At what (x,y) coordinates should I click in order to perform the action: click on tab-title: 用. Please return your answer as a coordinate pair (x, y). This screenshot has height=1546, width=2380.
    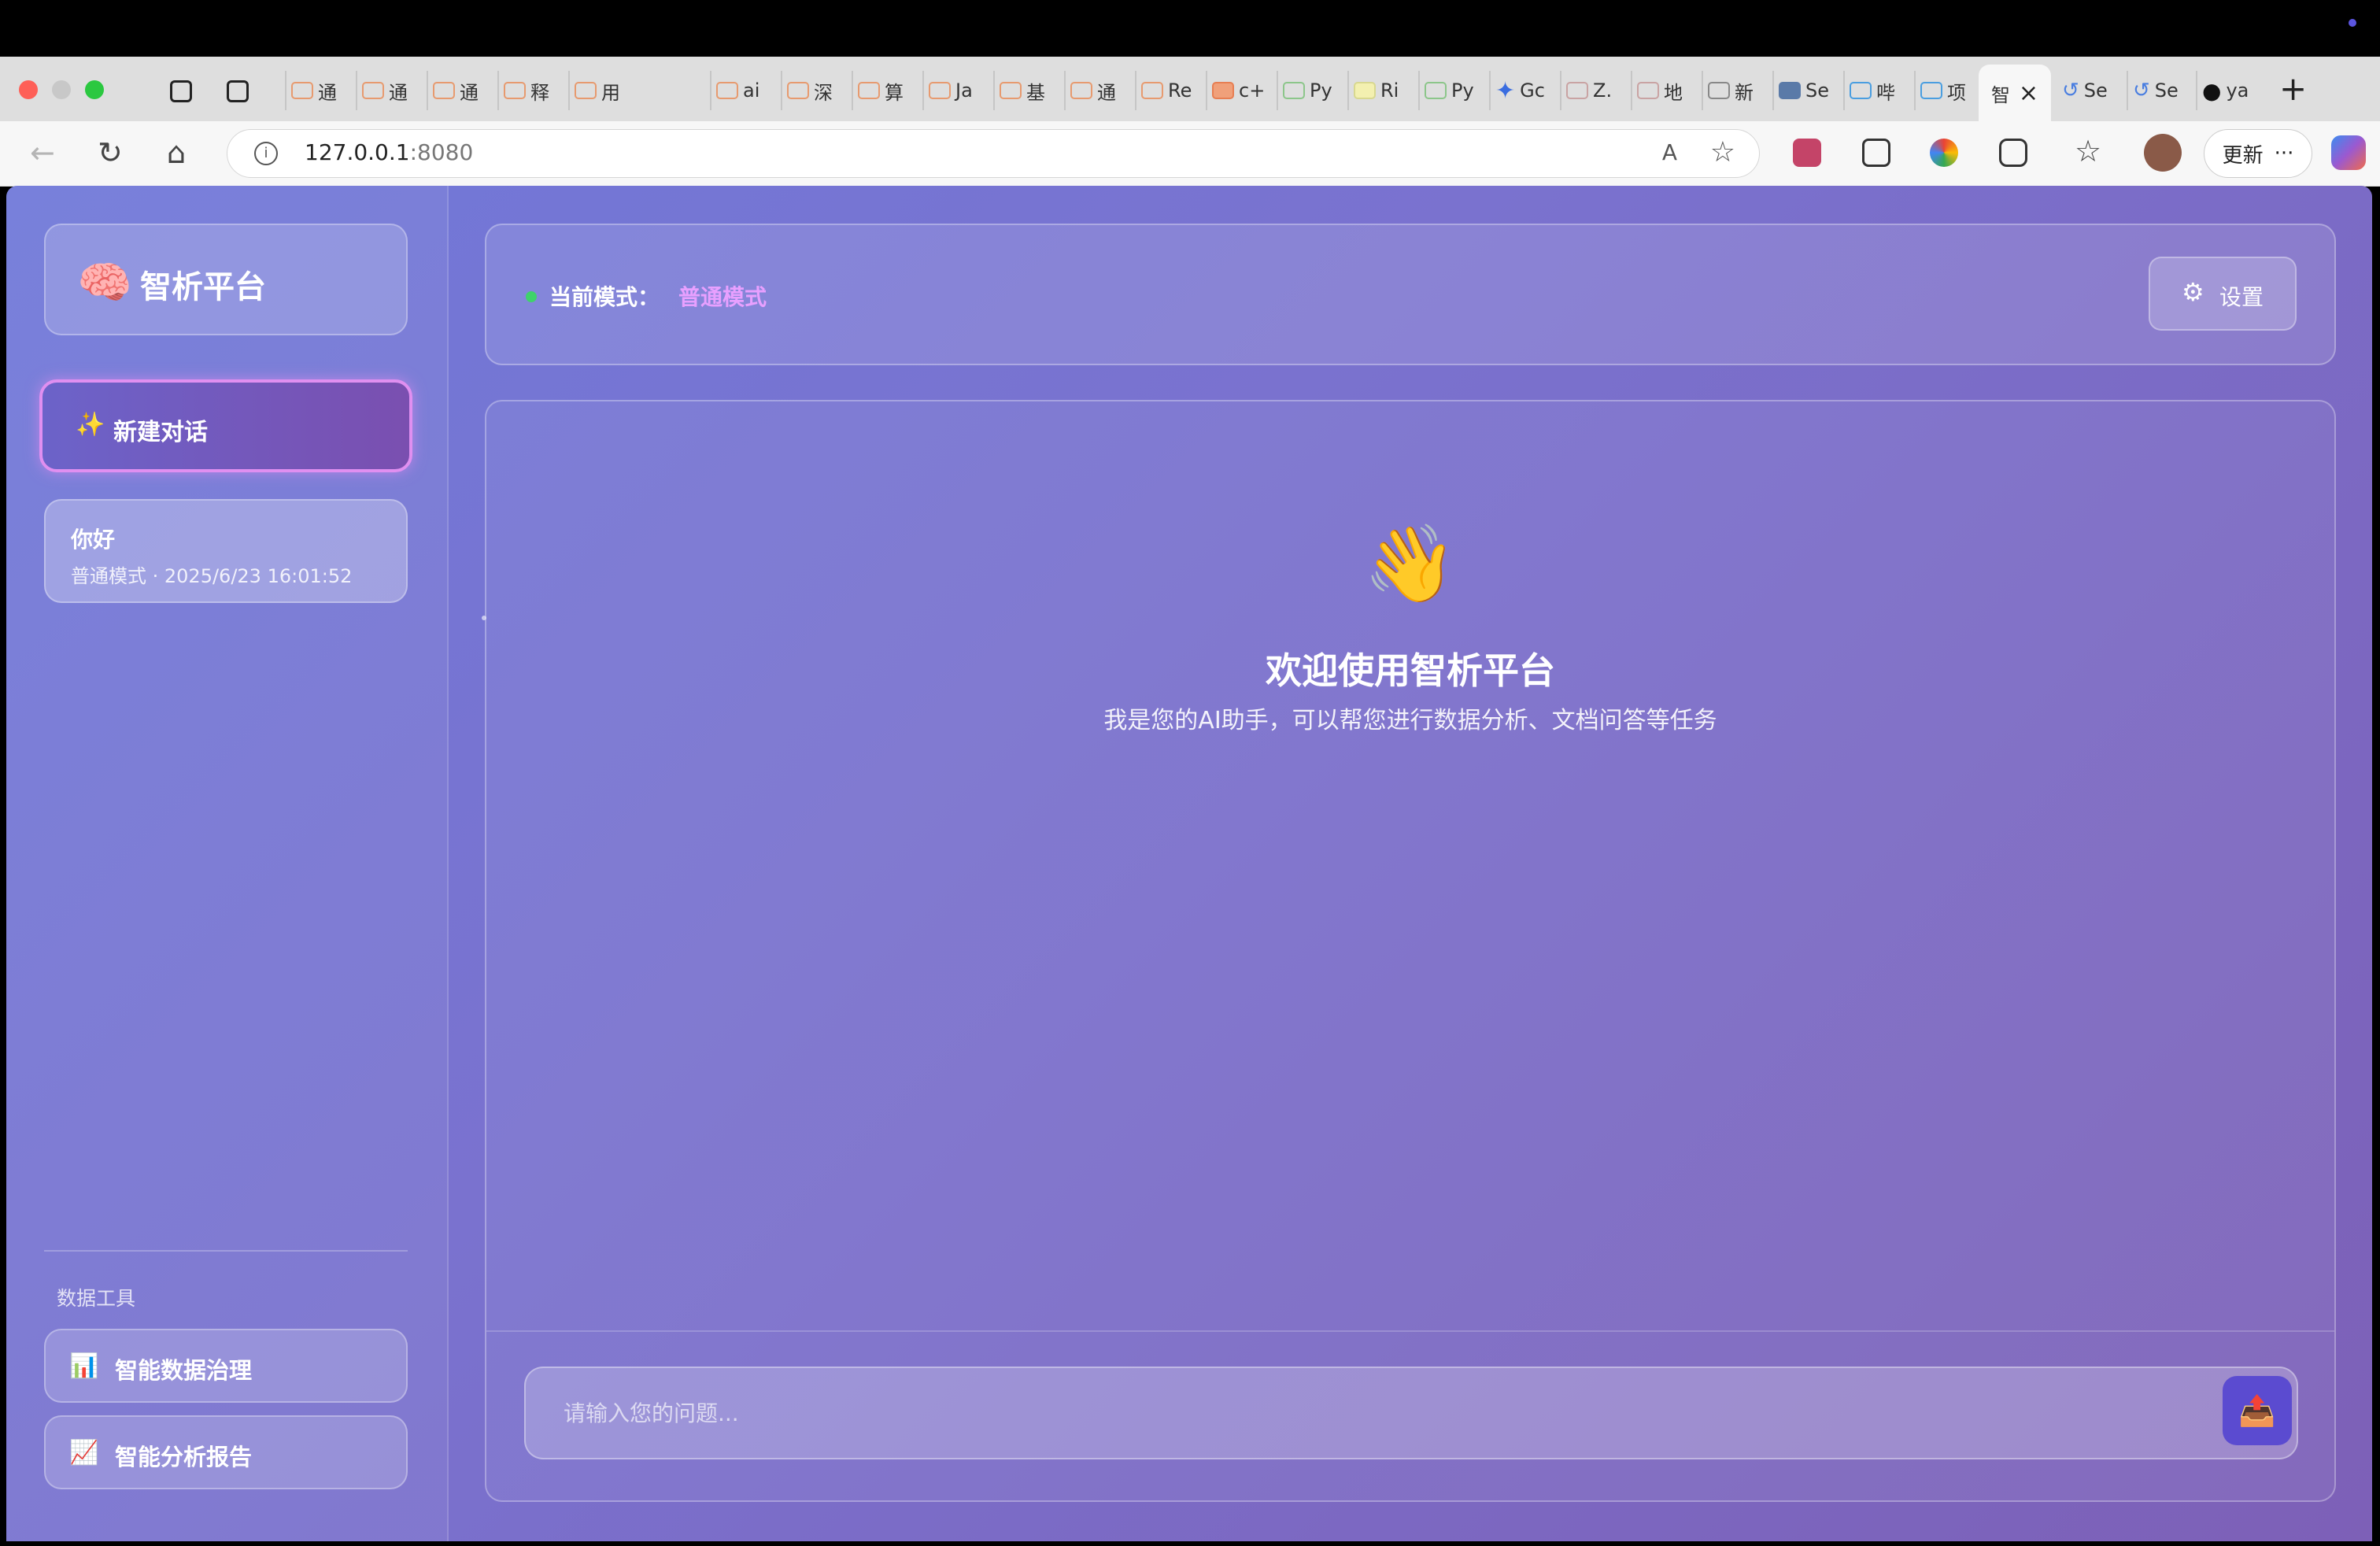
    Looking at the image, I should click on (610, 93).